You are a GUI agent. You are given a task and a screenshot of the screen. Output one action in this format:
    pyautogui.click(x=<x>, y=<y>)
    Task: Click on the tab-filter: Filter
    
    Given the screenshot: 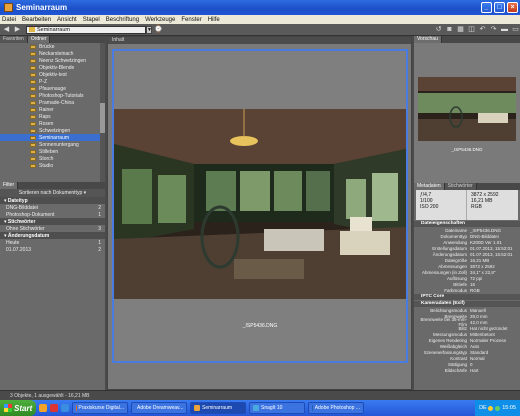 What is the action you would take?
    pyautogui.click(x=9, y=185)
    